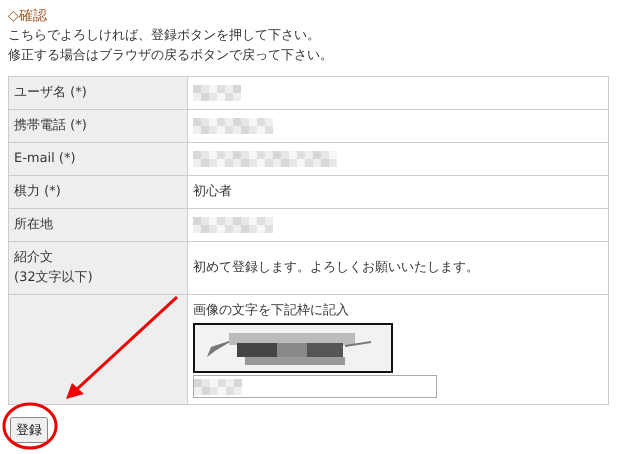 This screenshot has width=618, height=454. Describe the element at coordinates (271, 311) in the screenshot. I see `captcha-prompt: 画像の文字を下記枠に記入` at that location.